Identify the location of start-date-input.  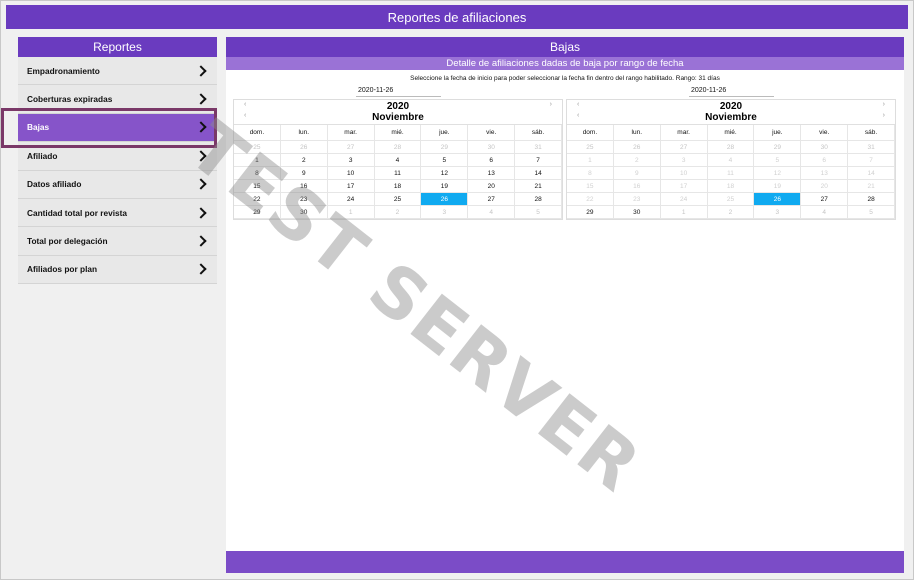
(398, 91).